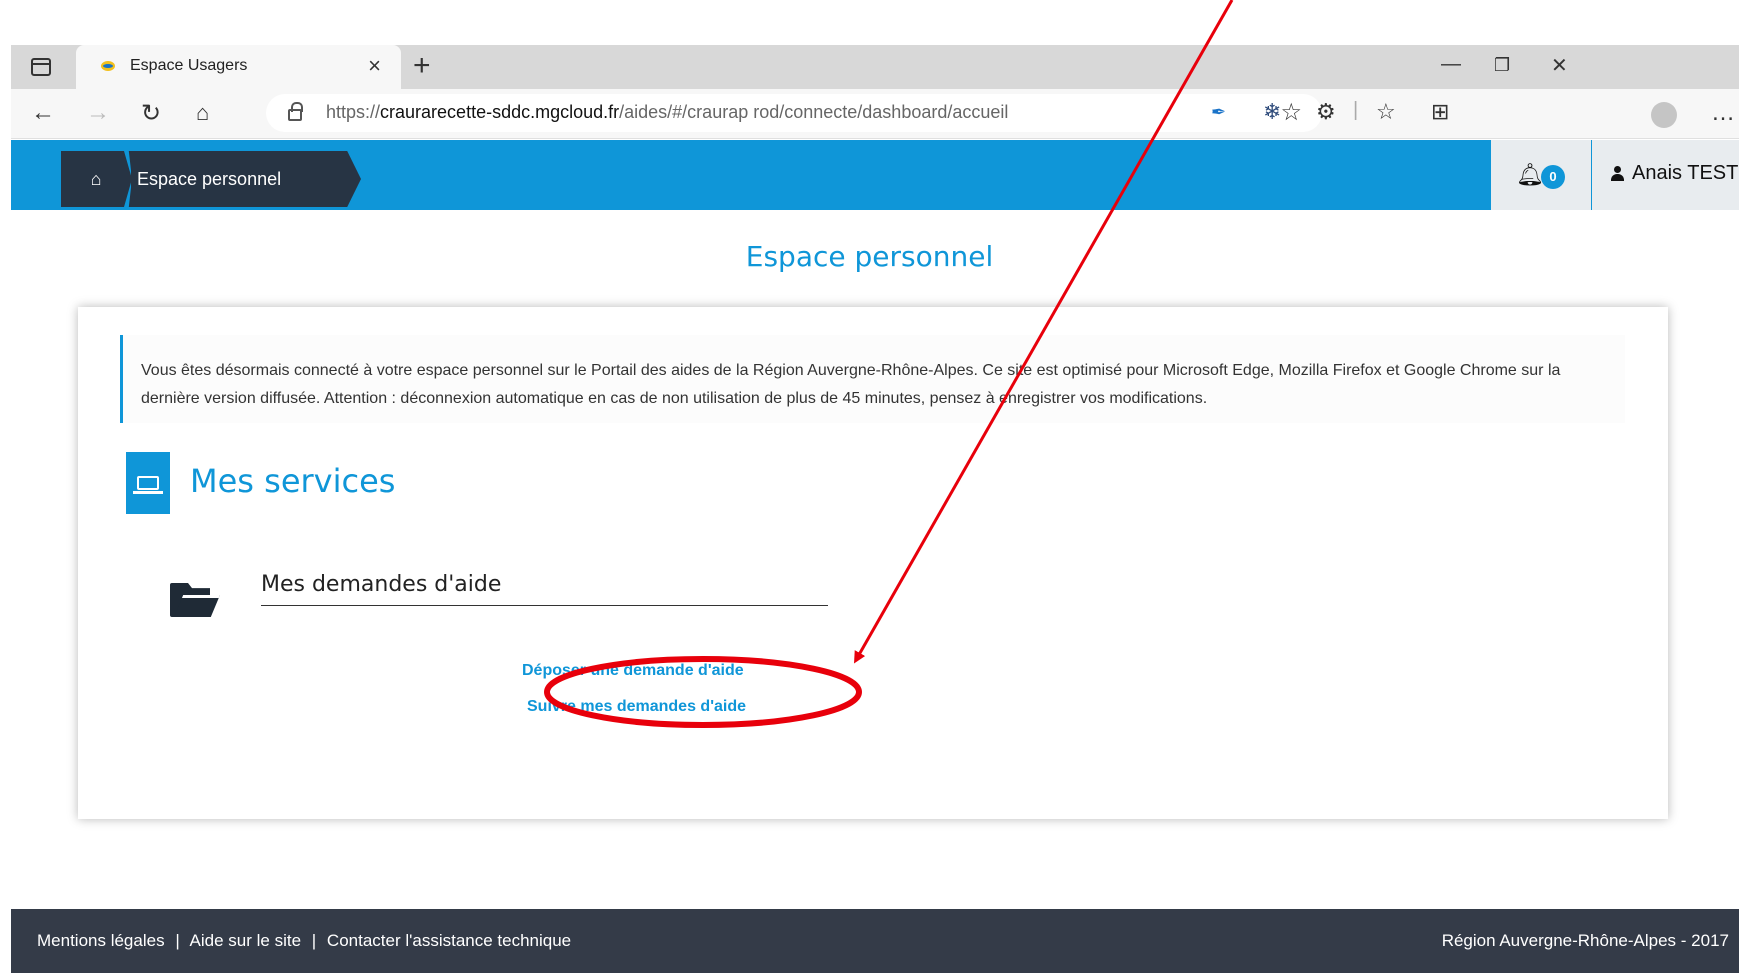  What do you see at coordinates (1530, 174) in the screenshot?
I see `bell-icon: 🔔︎` at bounding box center [1530, 174].